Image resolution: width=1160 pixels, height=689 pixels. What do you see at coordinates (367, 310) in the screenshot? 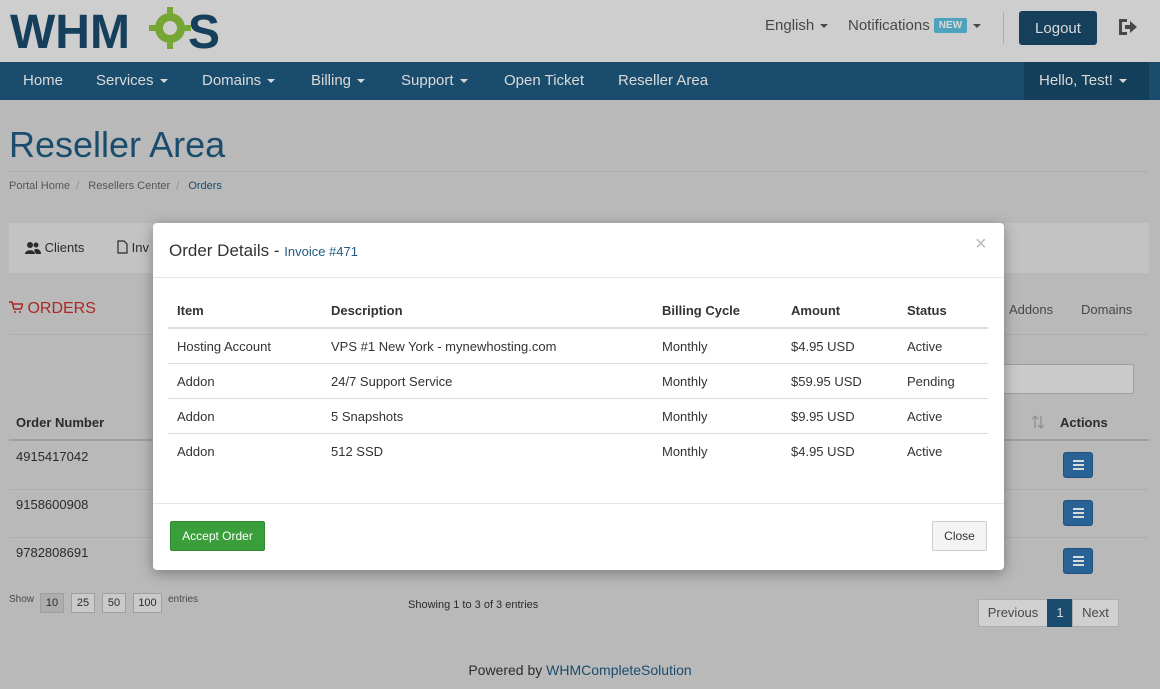
I see `column-header-description: Description` at bounding box center [367, 310].